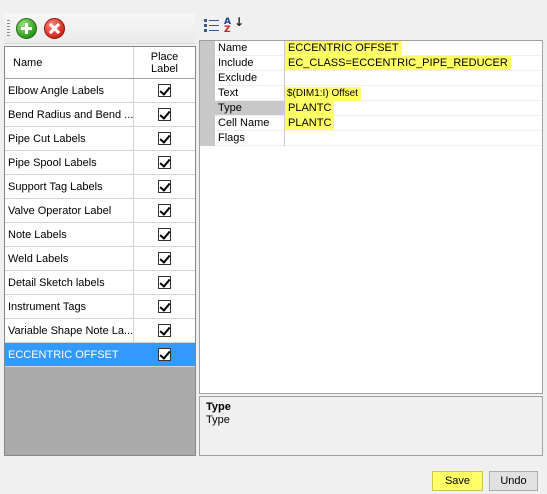  Describe the element at coordinates (8, 28) in the screenshot. I see `toolbar-grip` at that location.